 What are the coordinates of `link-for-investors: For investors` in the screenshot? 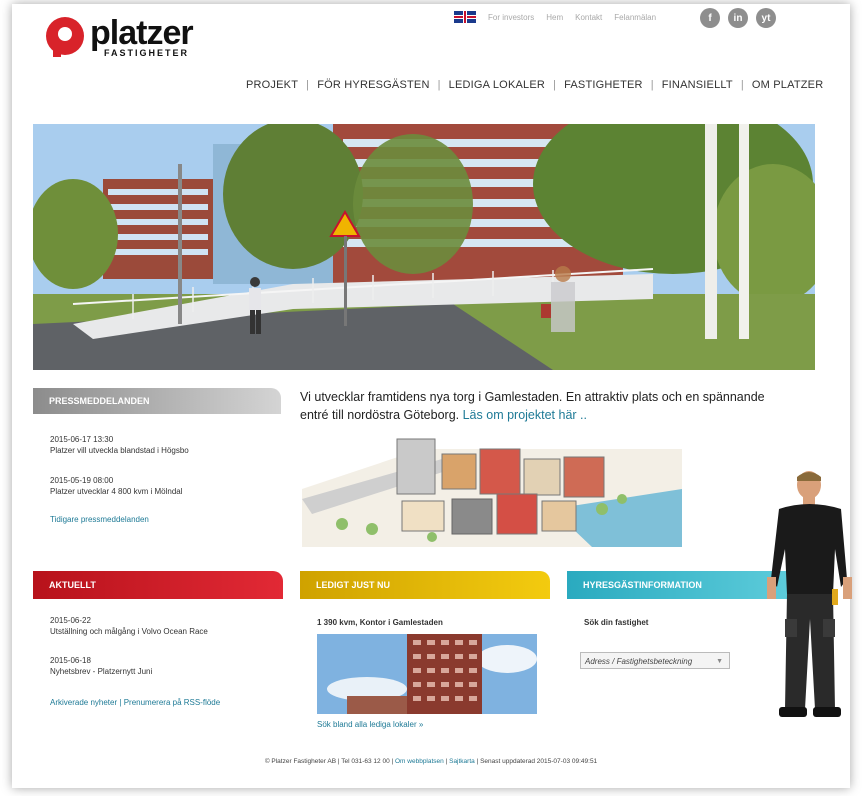 It's located at (511, 17).